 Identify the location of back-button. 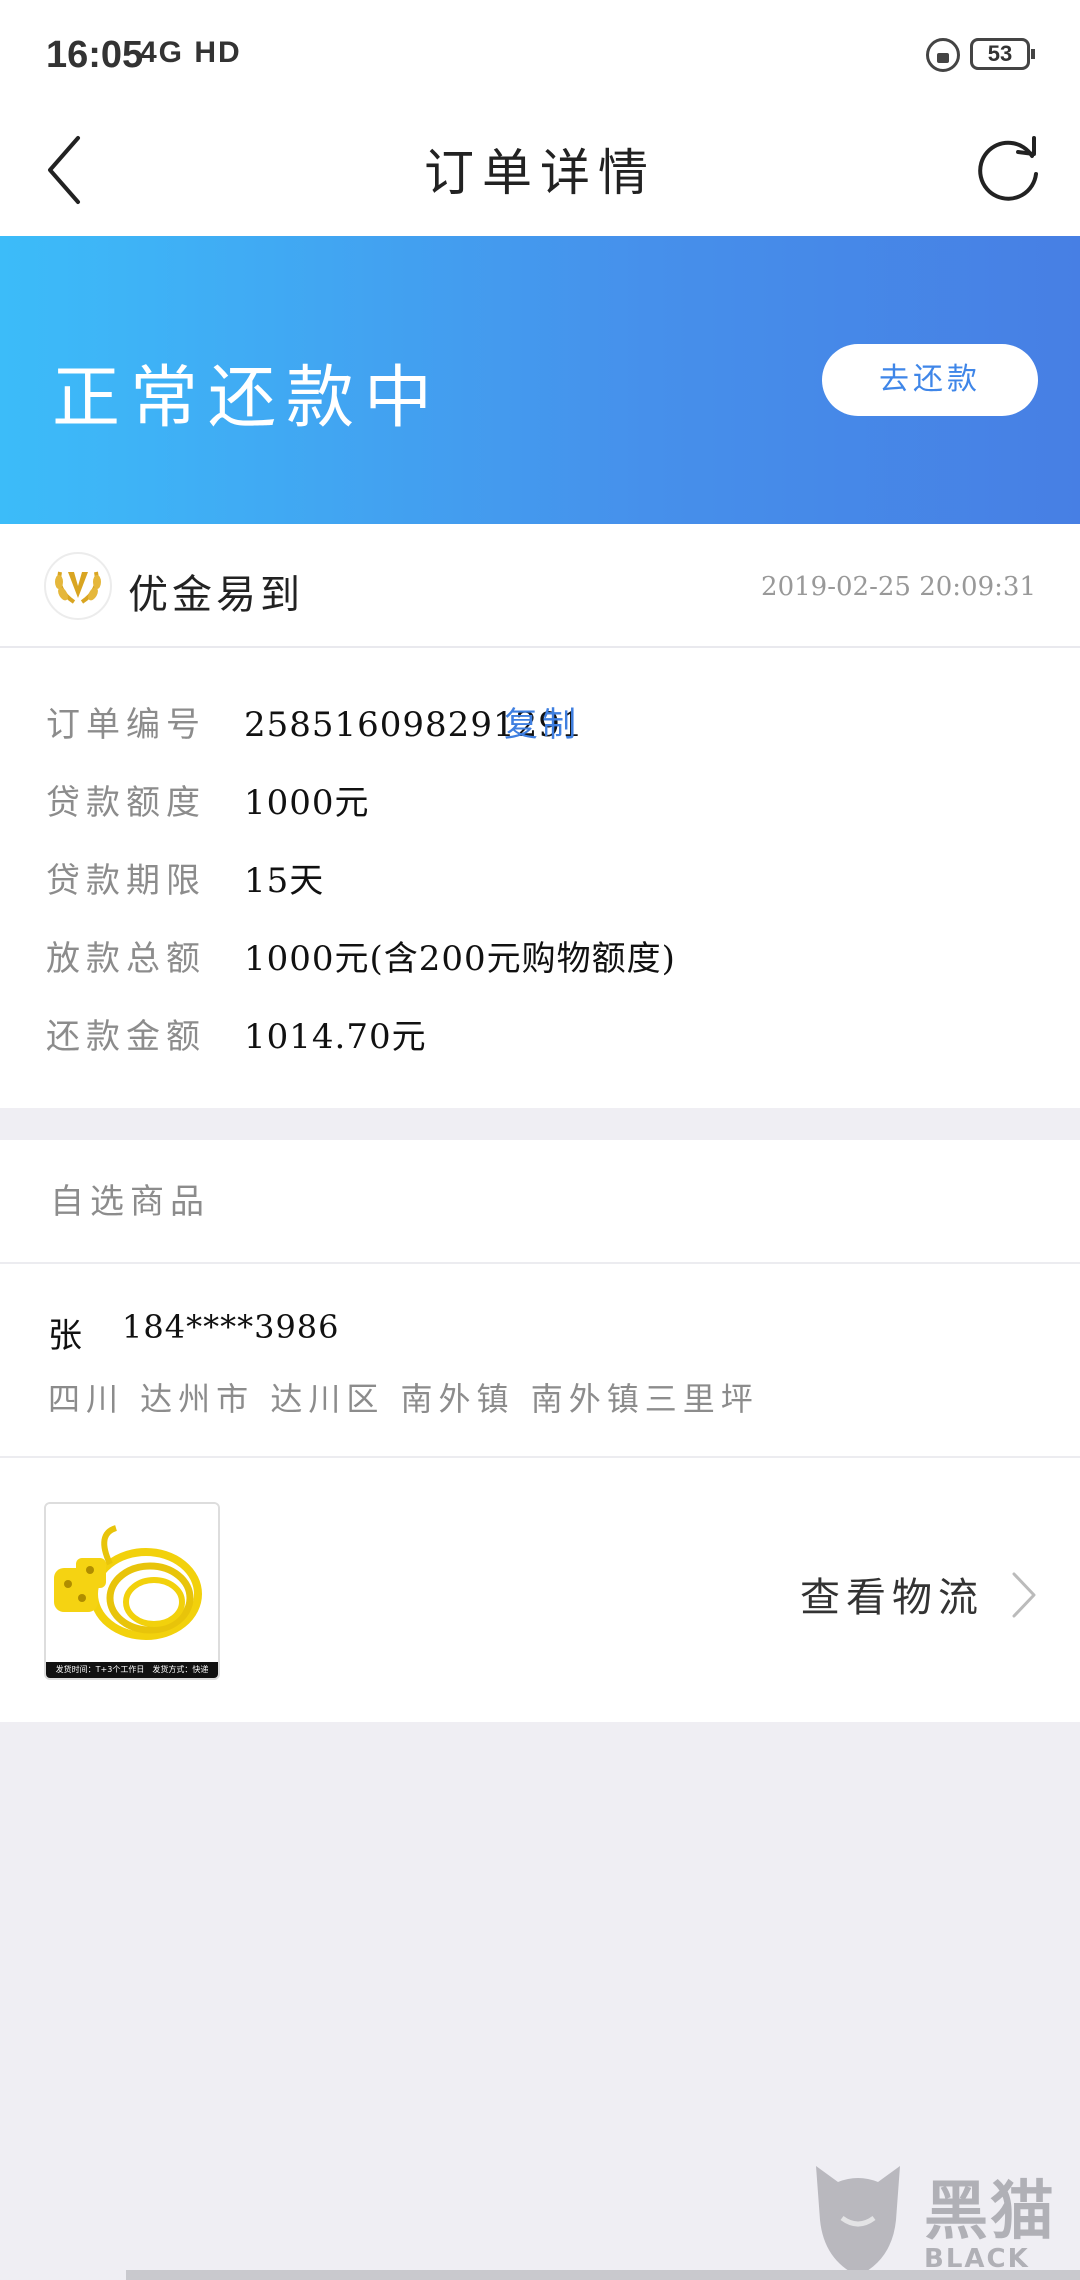
(75, 170).